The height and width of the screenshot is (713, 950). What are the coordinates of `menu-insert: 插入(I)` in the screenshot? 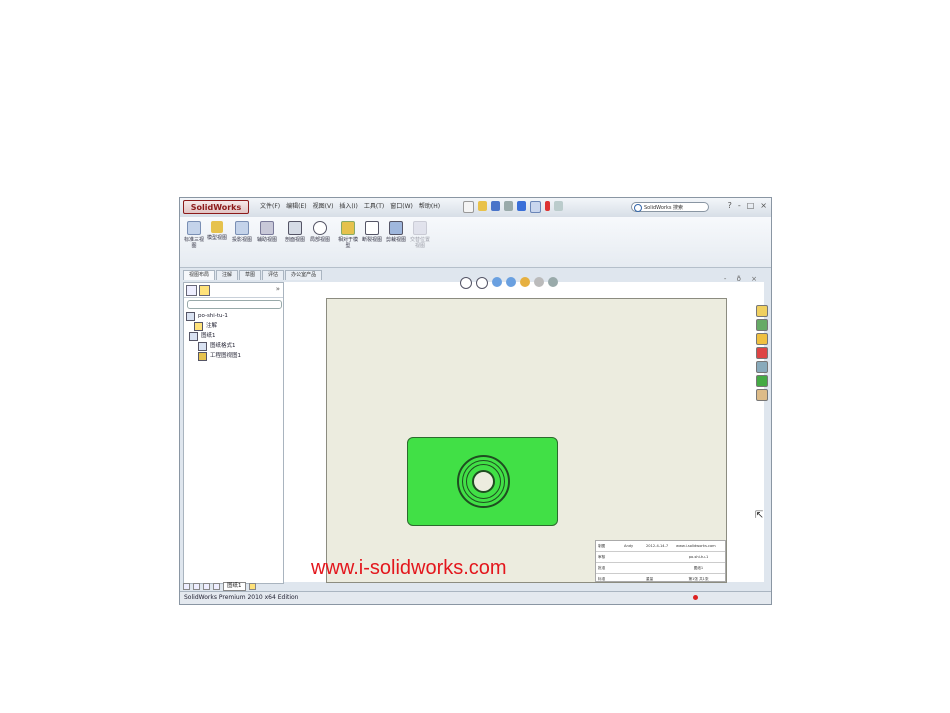 It's located at (348, 207).